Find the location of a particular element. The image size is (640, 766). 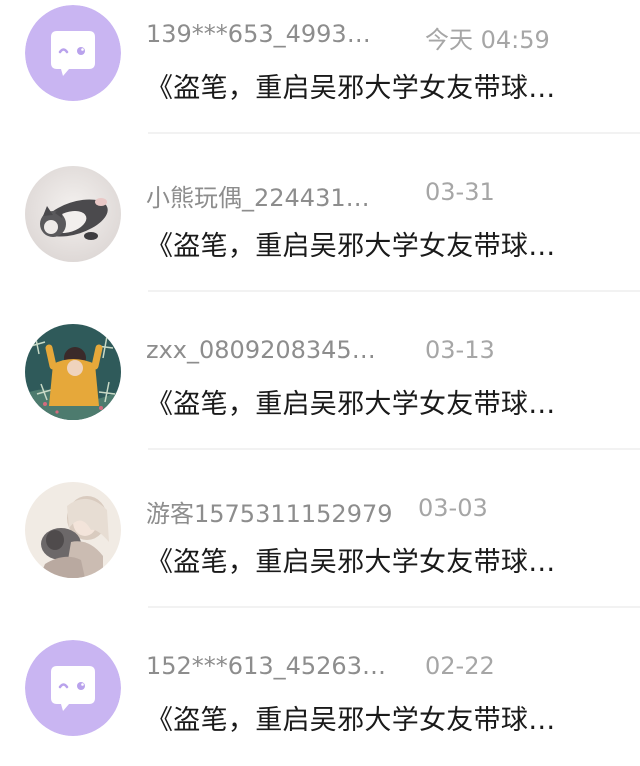

avatar-kitten is located at coordinates (73, 214).